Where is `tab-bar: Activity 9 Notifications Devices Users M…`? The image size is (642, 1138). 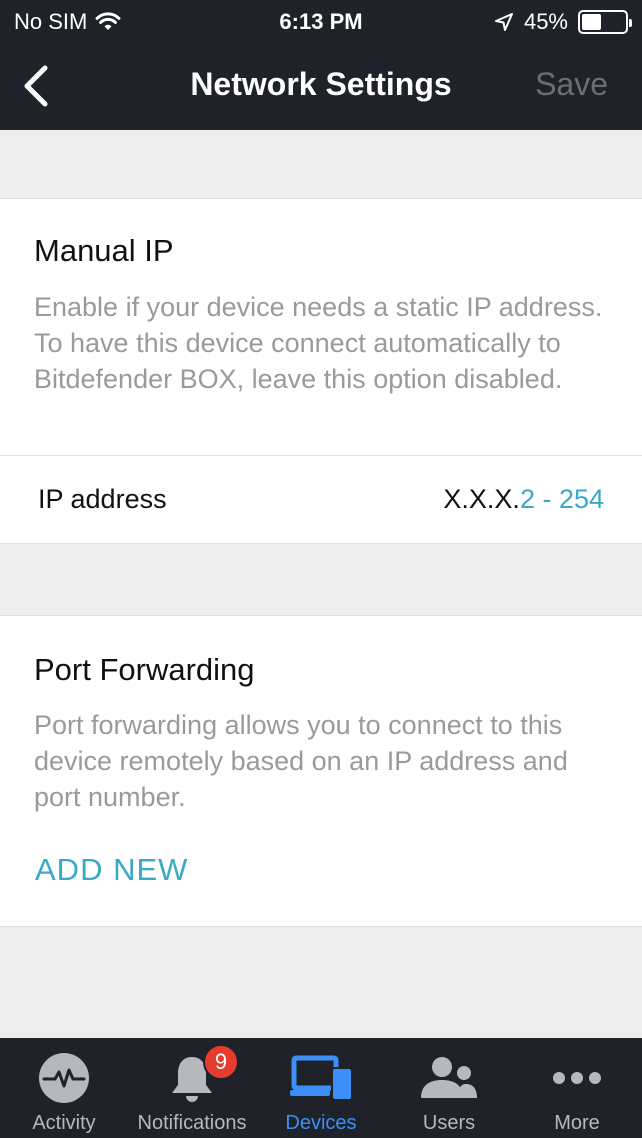
tab-bar: Activity 9 Notifications Devices Users M… is located at coordinates (321, 1088).